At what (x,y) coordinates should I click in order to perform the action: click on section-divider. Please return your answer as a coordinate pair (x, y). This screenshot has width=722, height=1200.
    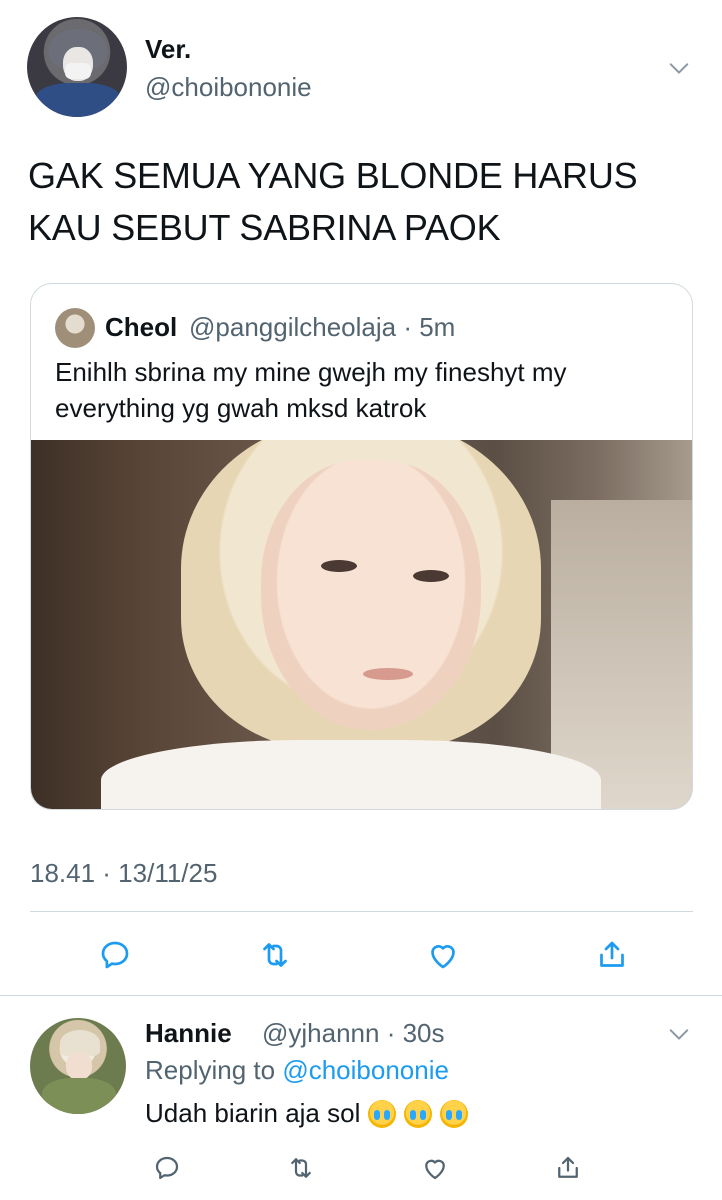
    Looking at the image, I should click on (361, 995).